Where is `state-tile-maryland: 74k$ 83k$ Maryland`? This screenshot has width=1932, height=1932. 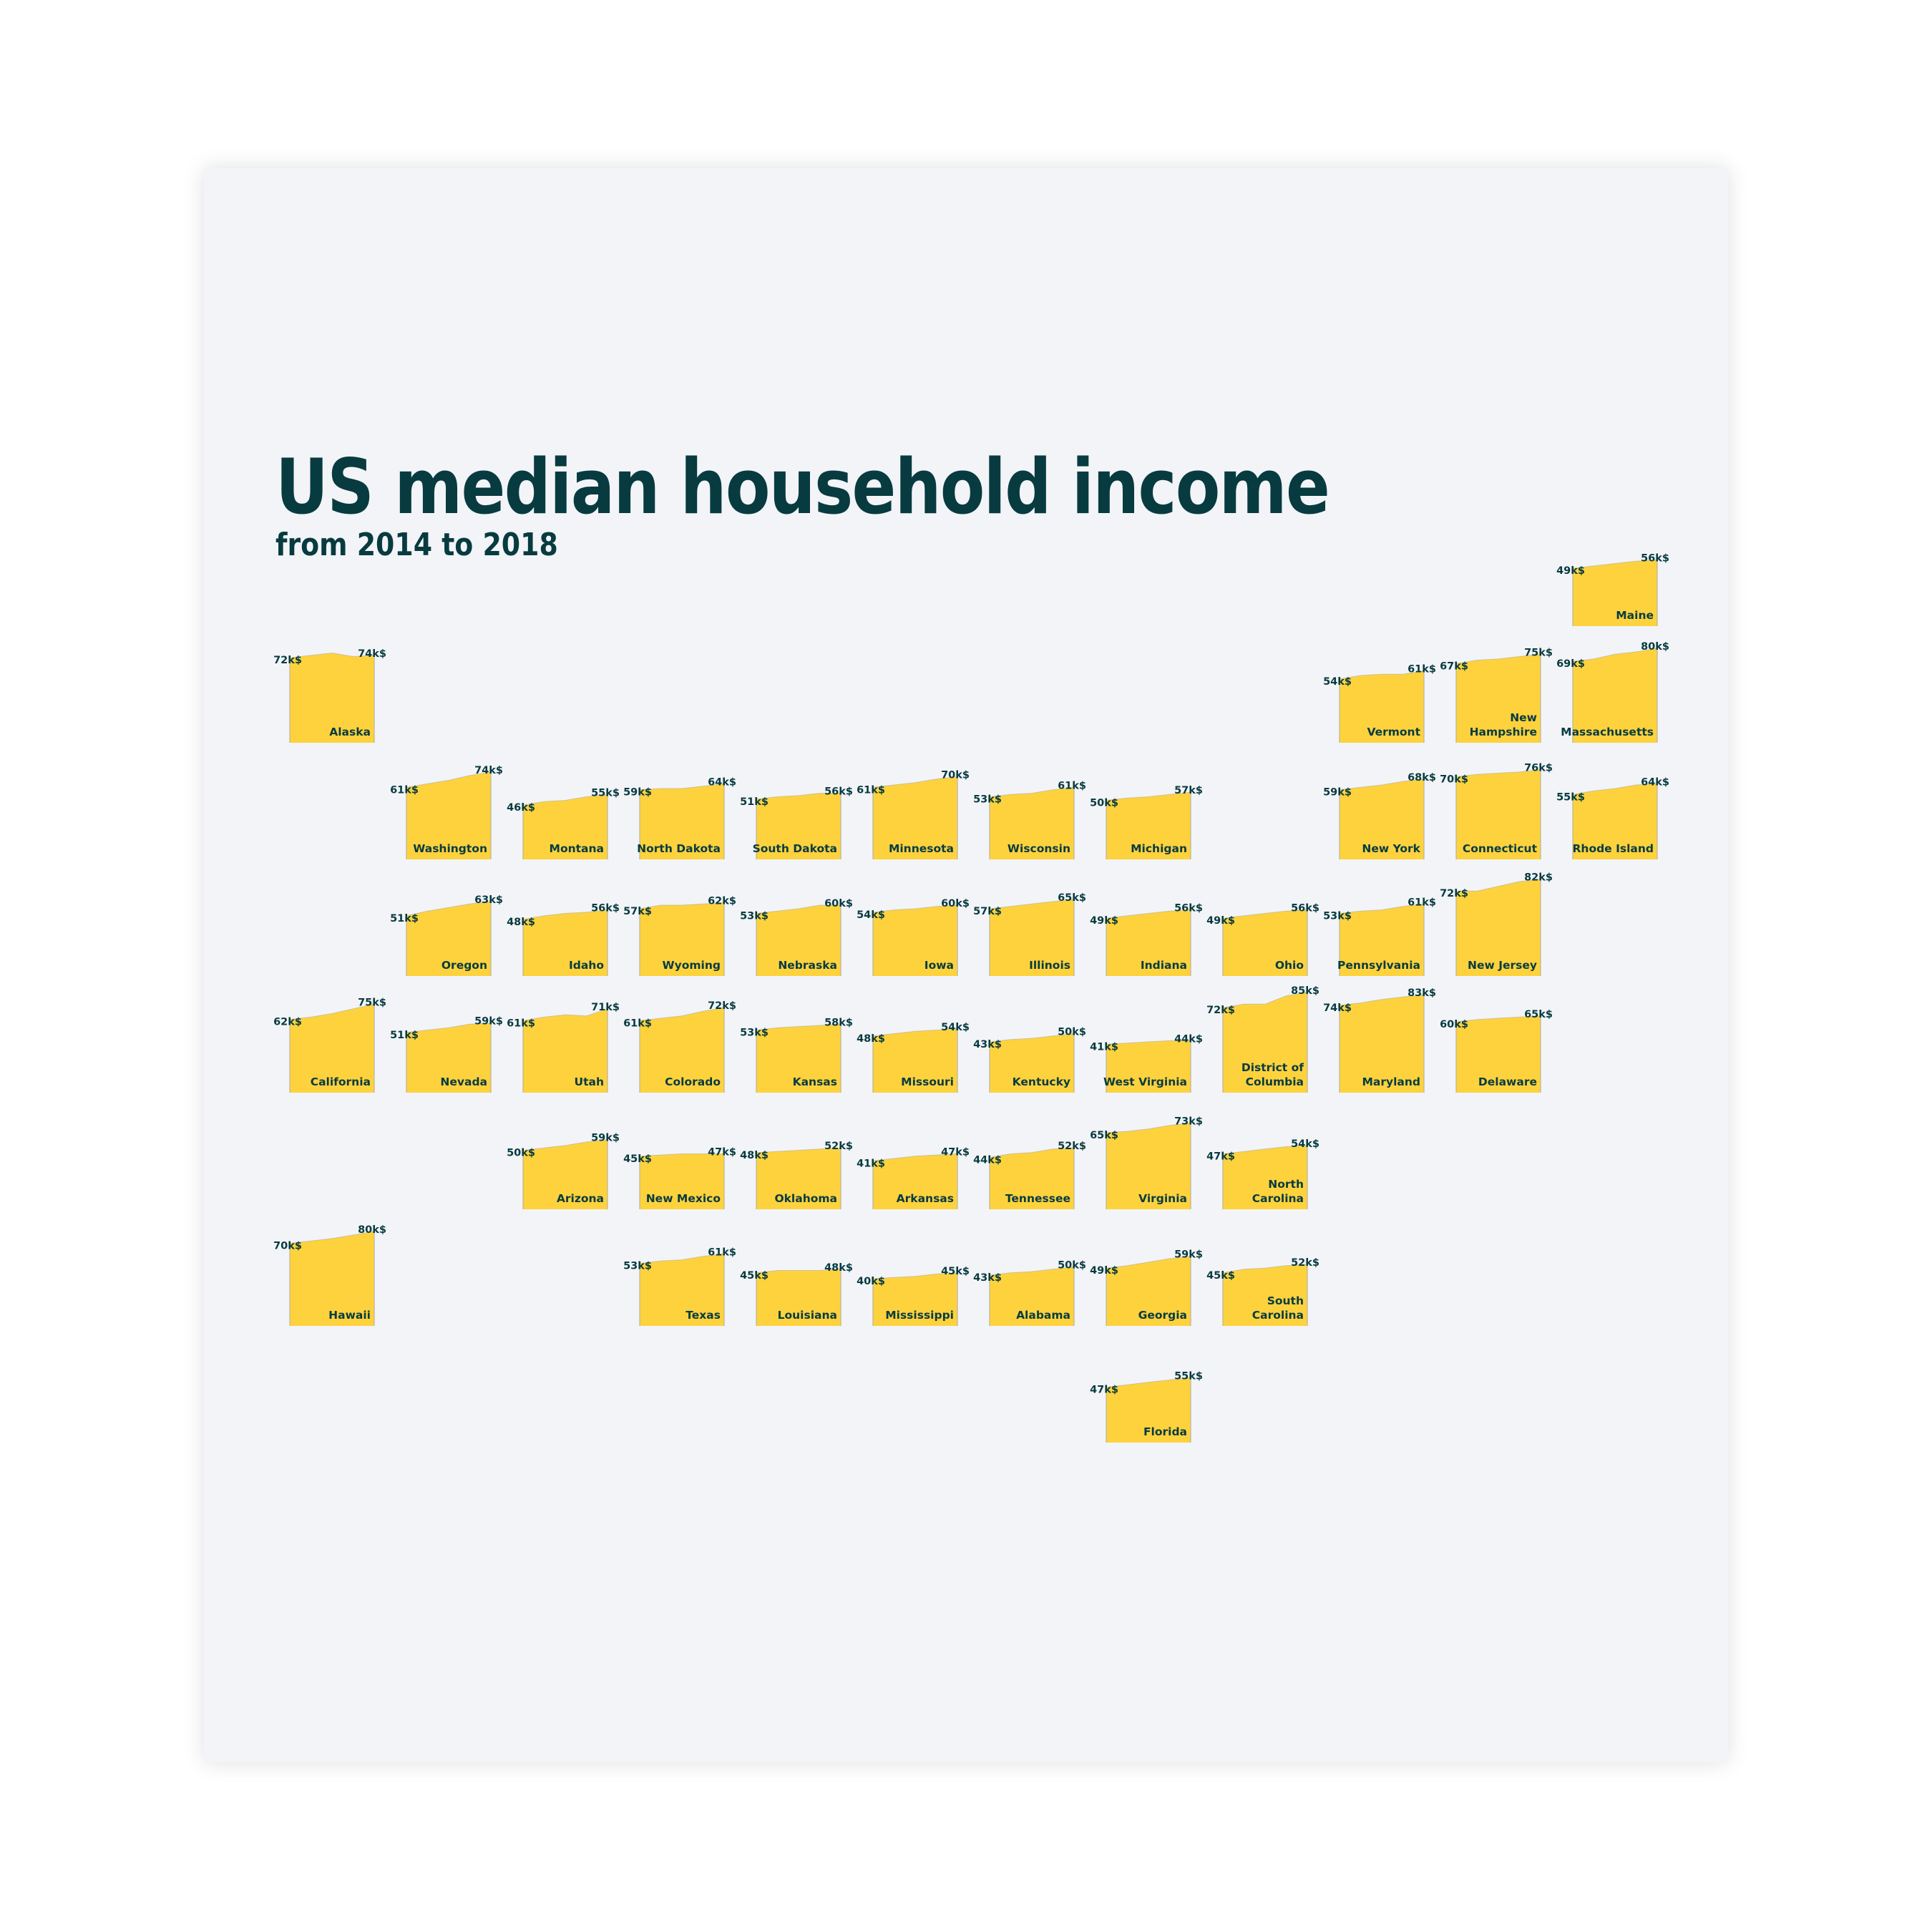 state-tile-maryland: 74k$ 83k$ Maryland is located at coordinates (1379, 1040).